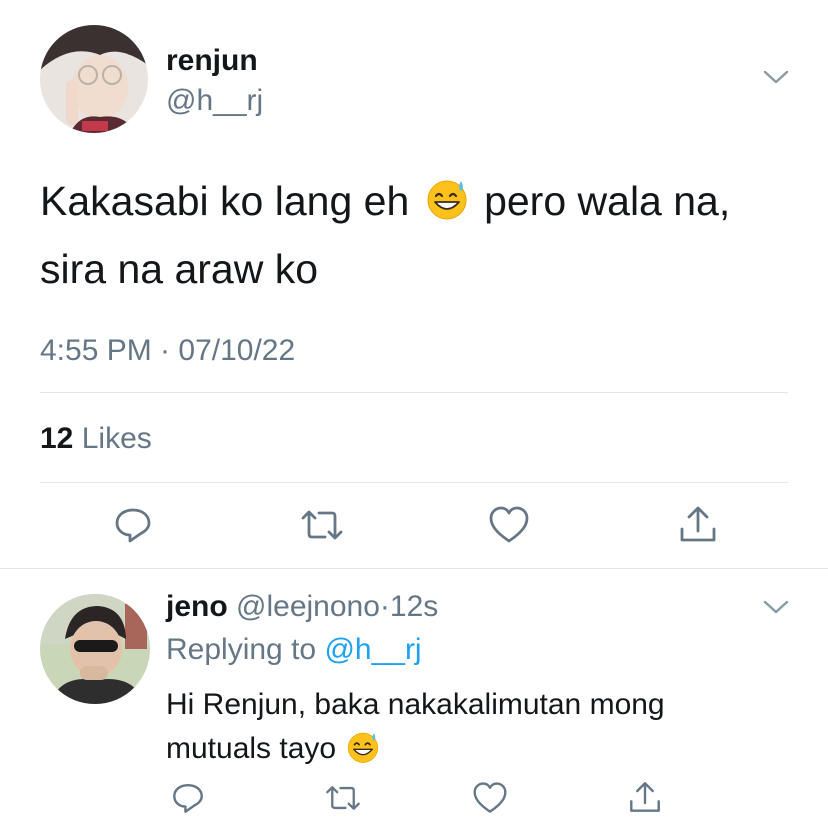  Describe the element at coordinates (414, 482) in the screenshot. I see `divider-bottom` at that location.